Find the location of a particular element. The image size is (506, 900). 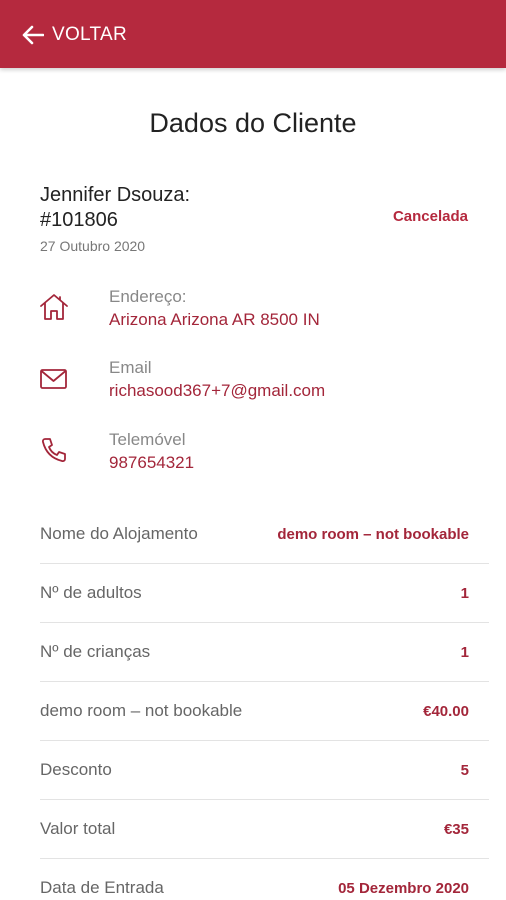

detail-label: Nome do Alojamento is located at coordinates (119, 533).